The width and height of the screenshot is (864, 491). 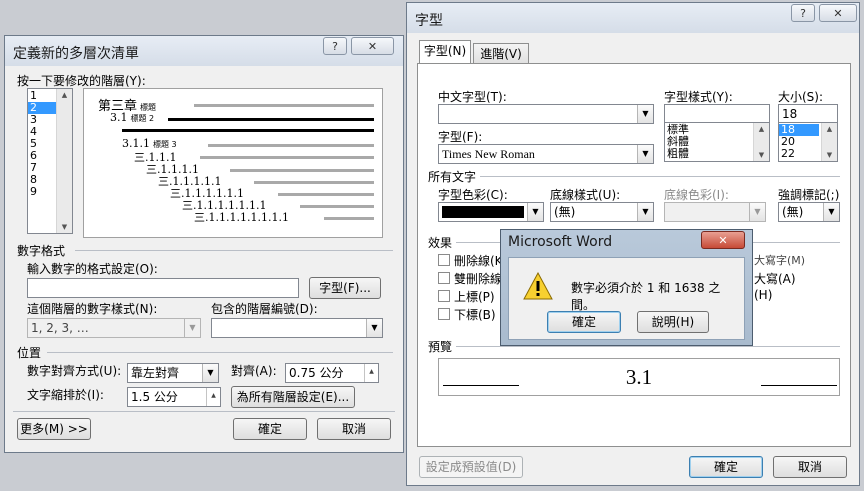 What do you see at coordinates (715, 212) in the screenshot?
I see `underline-color-select: ▼` at bounding box center [715, 212].